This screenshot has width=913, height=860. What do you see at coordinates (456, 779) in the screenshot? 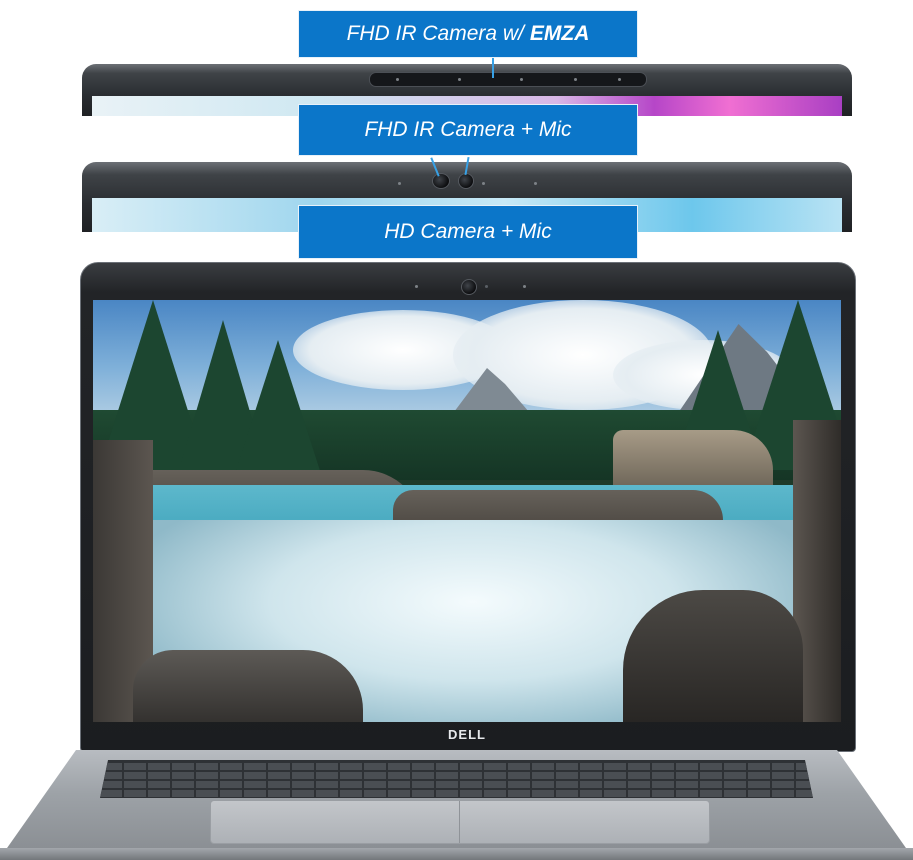
I see `keyboard` at bounding box center [456, 779].